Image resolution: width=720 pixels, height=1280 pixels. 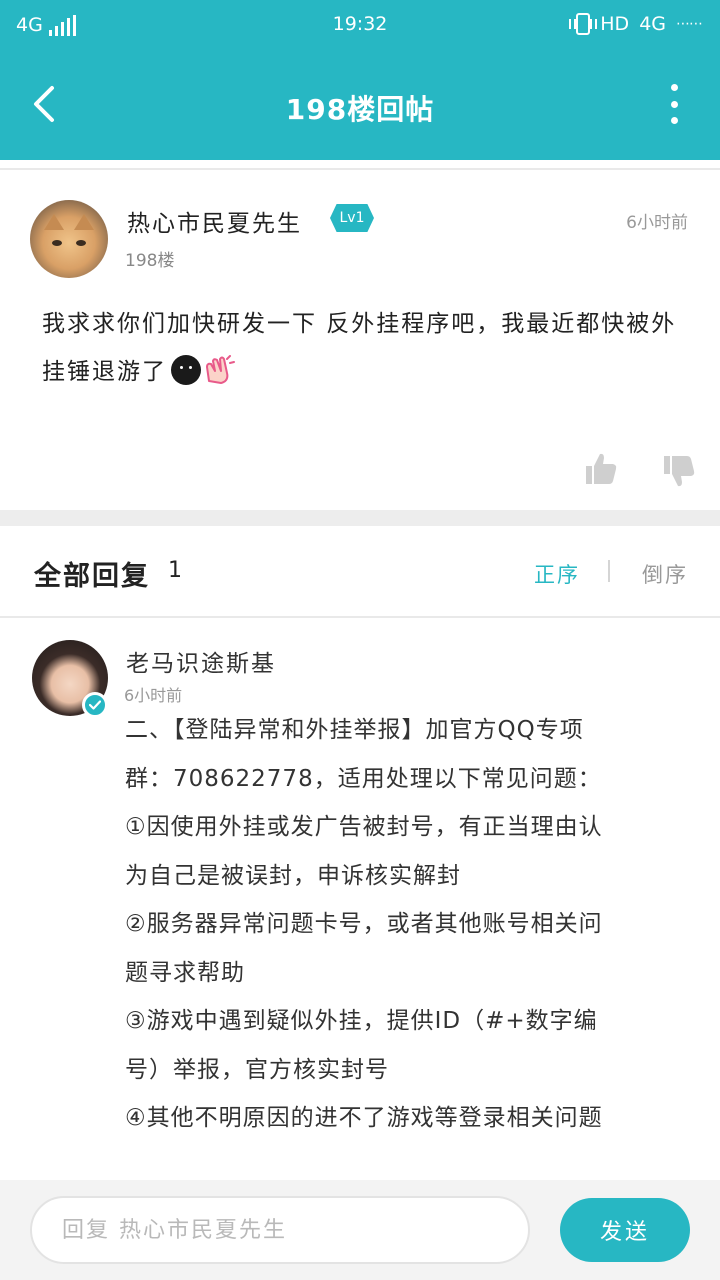 I want to click on reply-footer: 发送, so click(x=360, y=1230).